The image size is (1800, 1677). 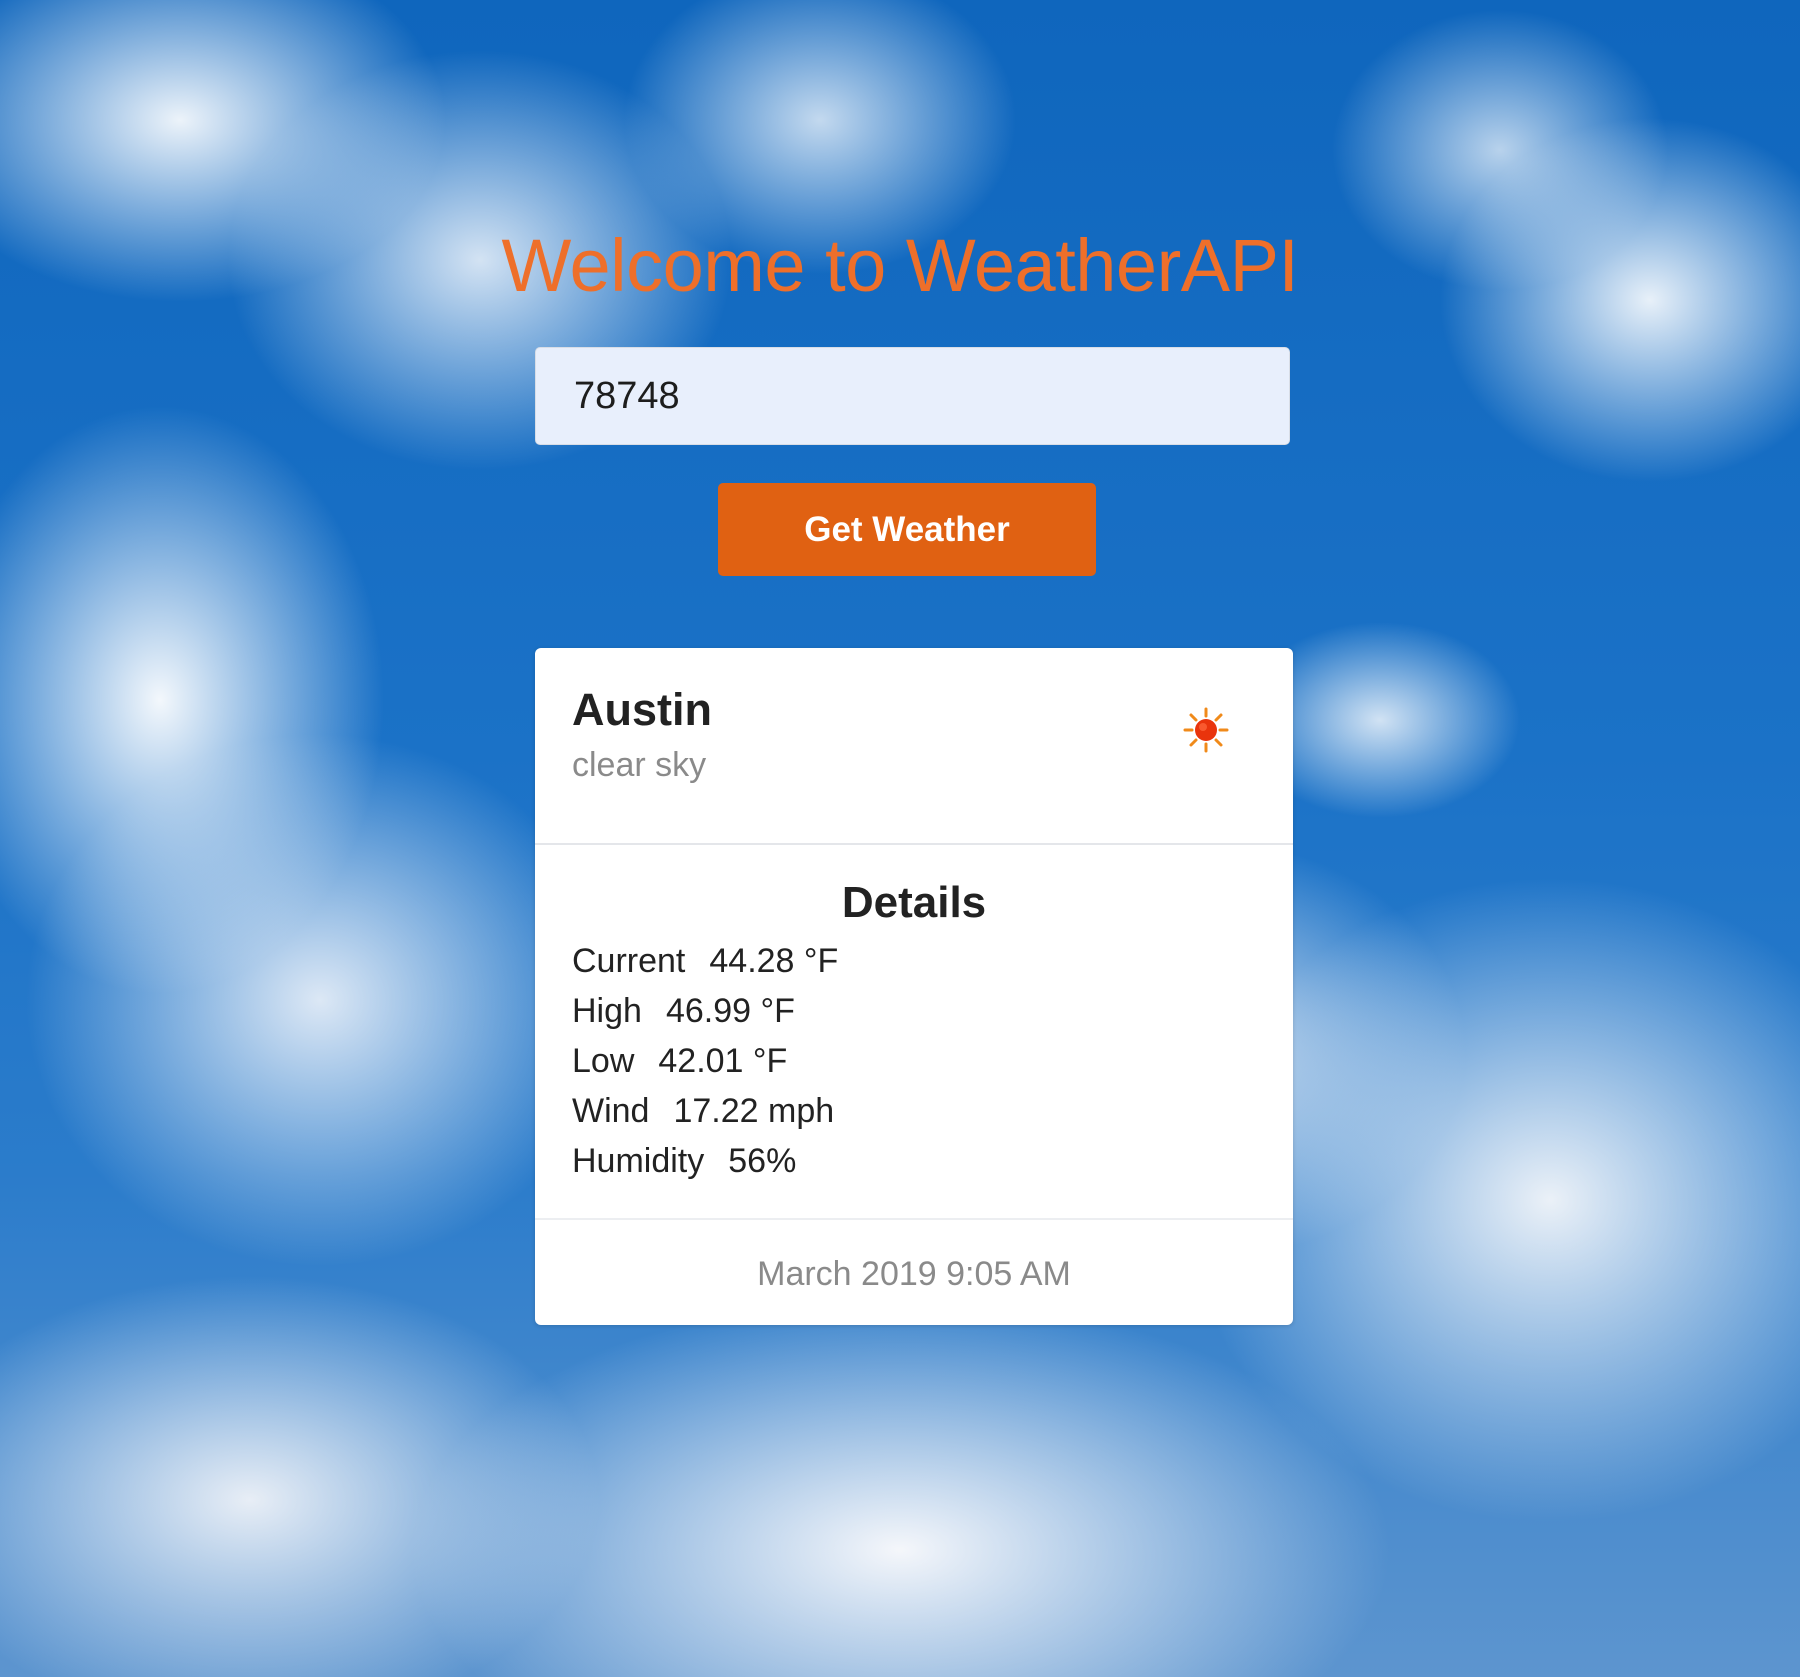 I want to click on detail-value: 44.28 °F, so click(x=774, y=961).